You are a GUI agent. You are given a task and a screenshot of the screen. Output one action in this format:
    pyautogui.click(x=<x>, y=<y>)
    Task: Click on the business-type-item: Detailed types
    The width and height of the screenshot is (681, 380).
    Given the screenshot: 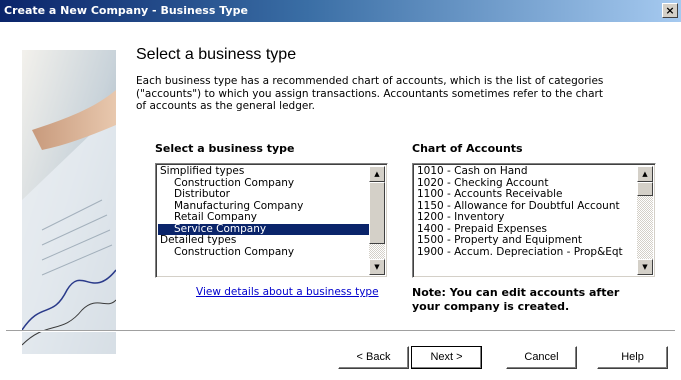 What is the action you would take?
    pyautogui.click(x=263, y=240)
    